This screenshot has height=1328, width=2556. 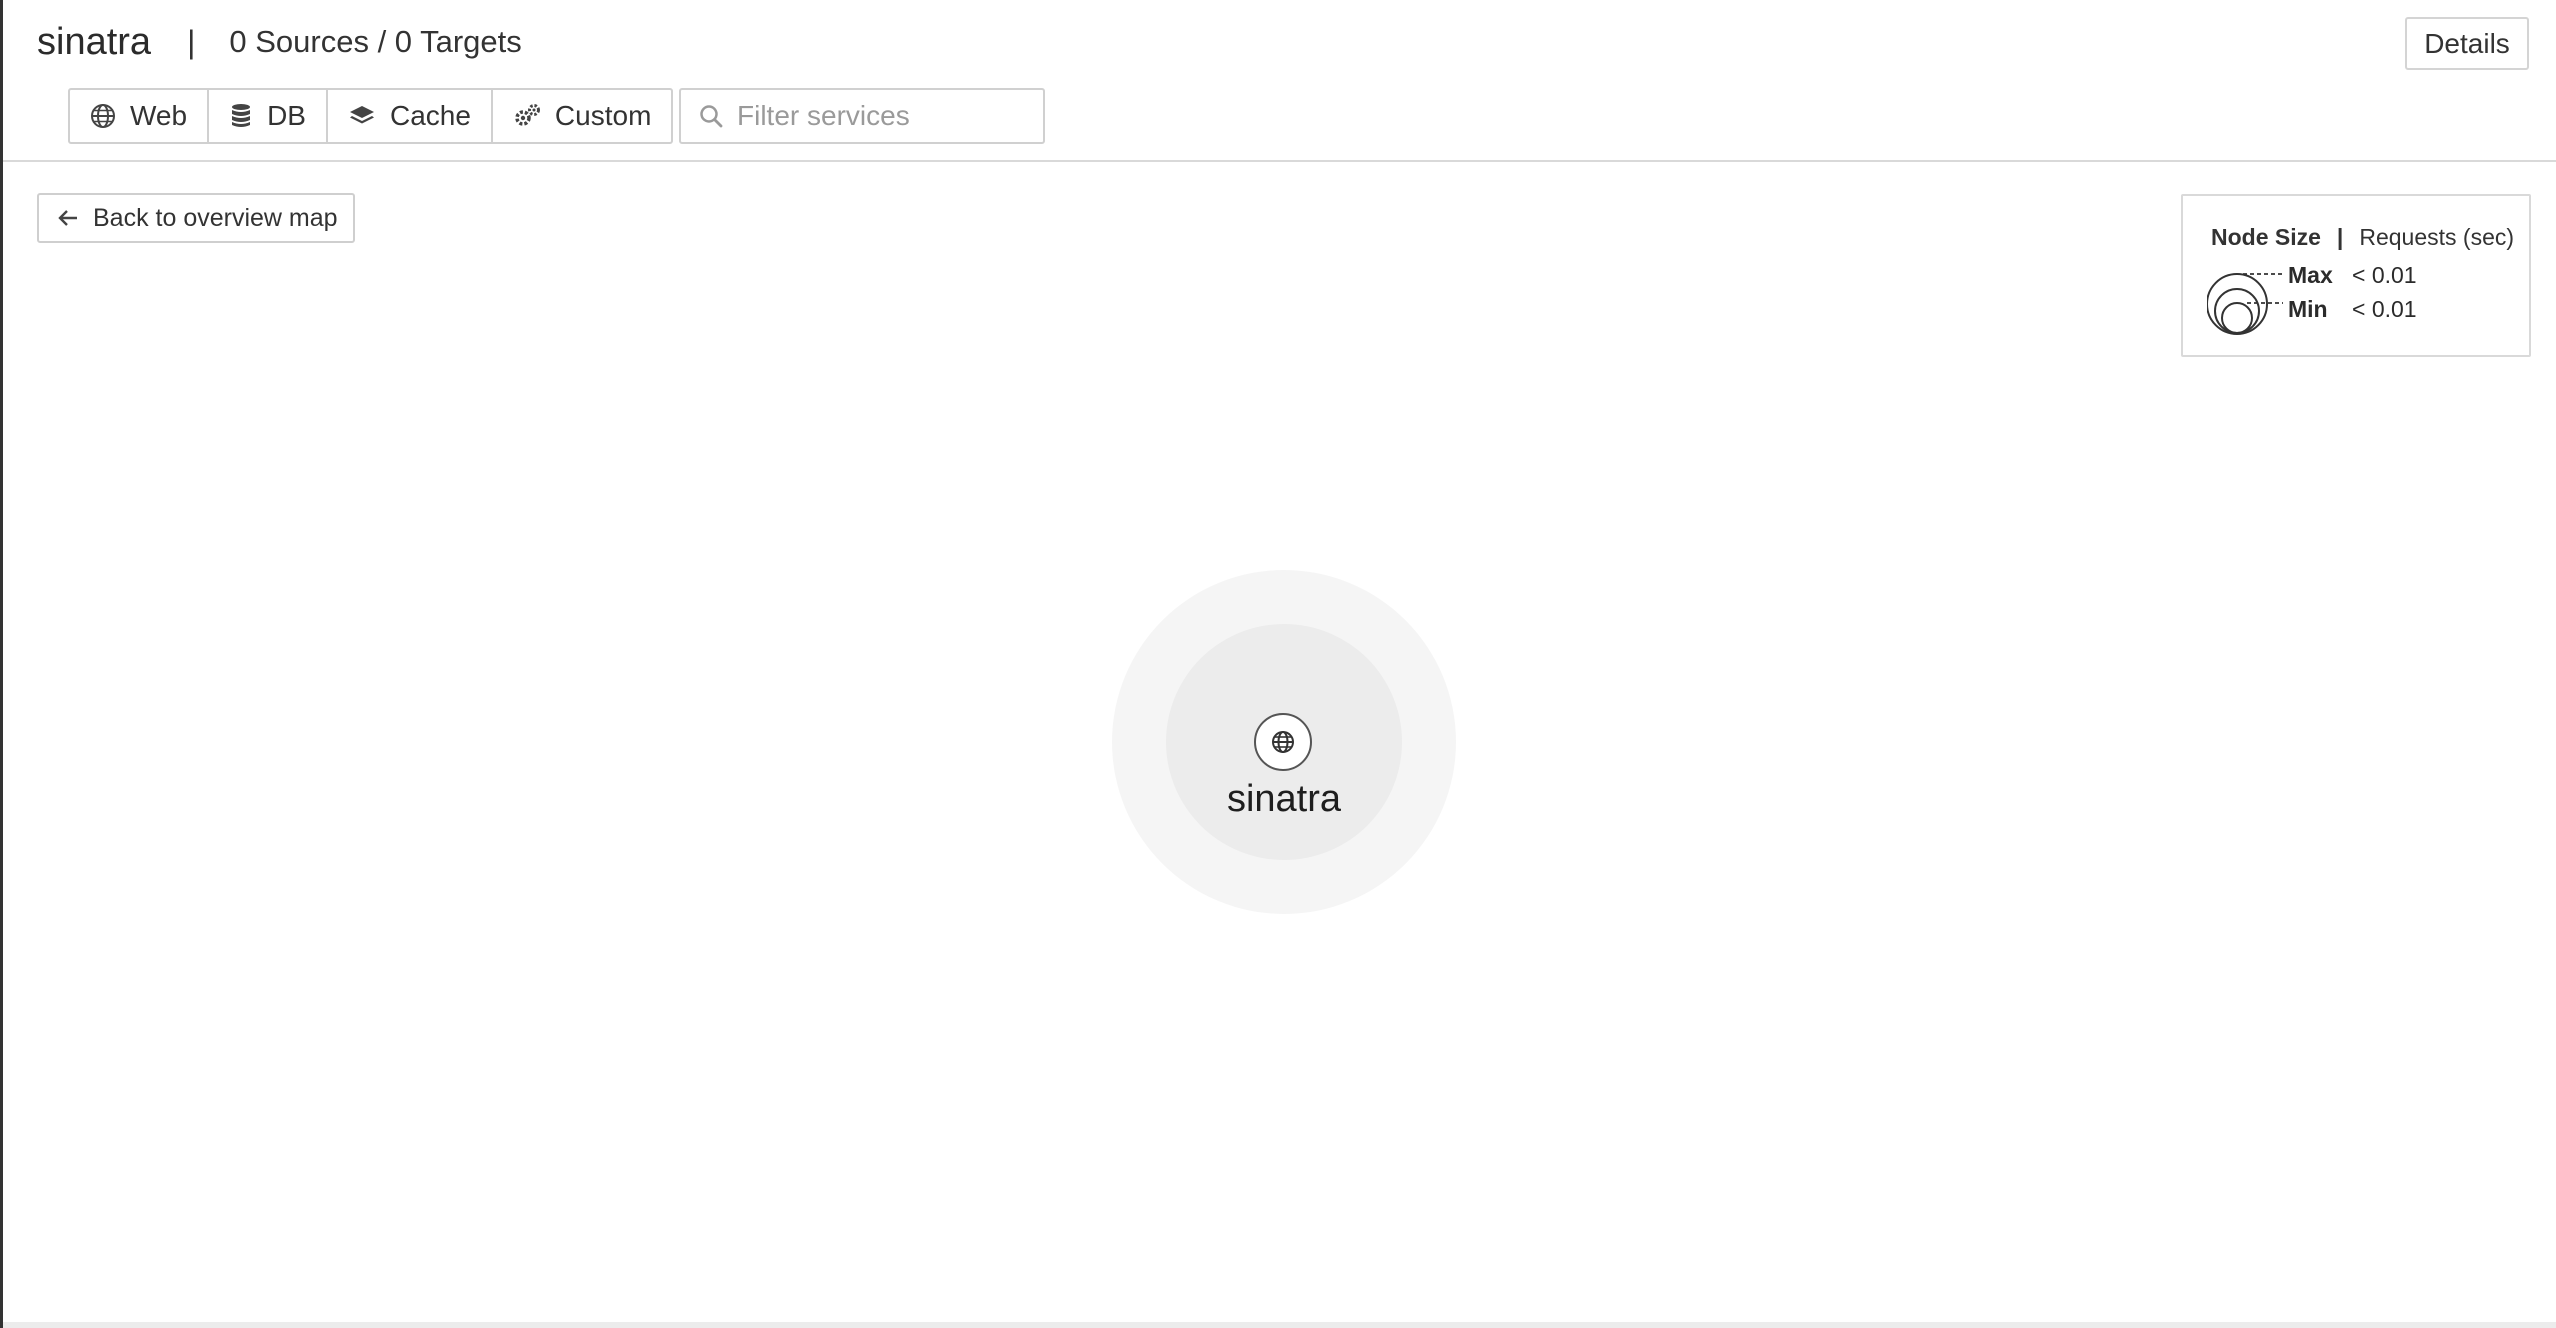 I want to click on service-node-label: sinatra, so click(x=1284, y=799).